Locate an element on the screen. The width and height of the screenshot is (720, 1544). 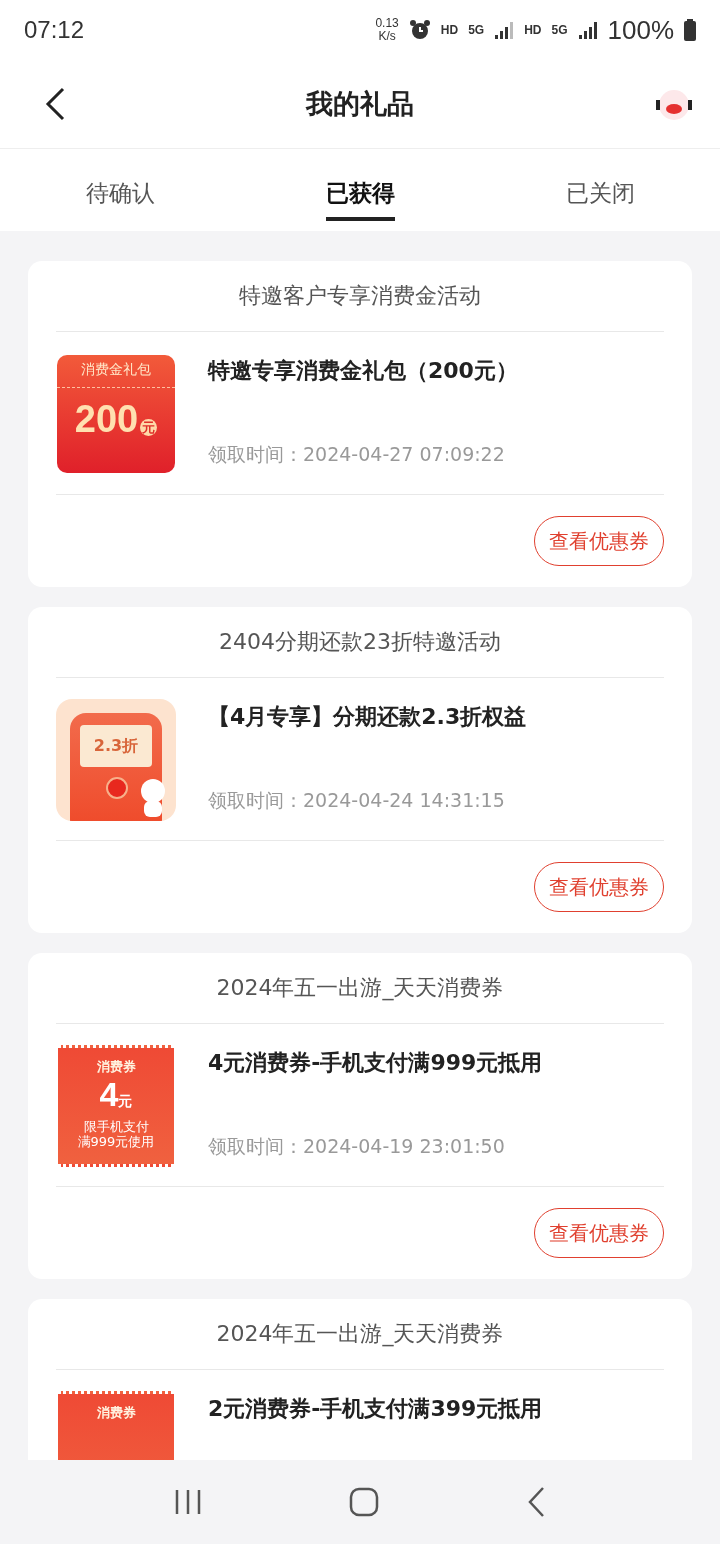
battery-icon is located at coordinates (690, 30).